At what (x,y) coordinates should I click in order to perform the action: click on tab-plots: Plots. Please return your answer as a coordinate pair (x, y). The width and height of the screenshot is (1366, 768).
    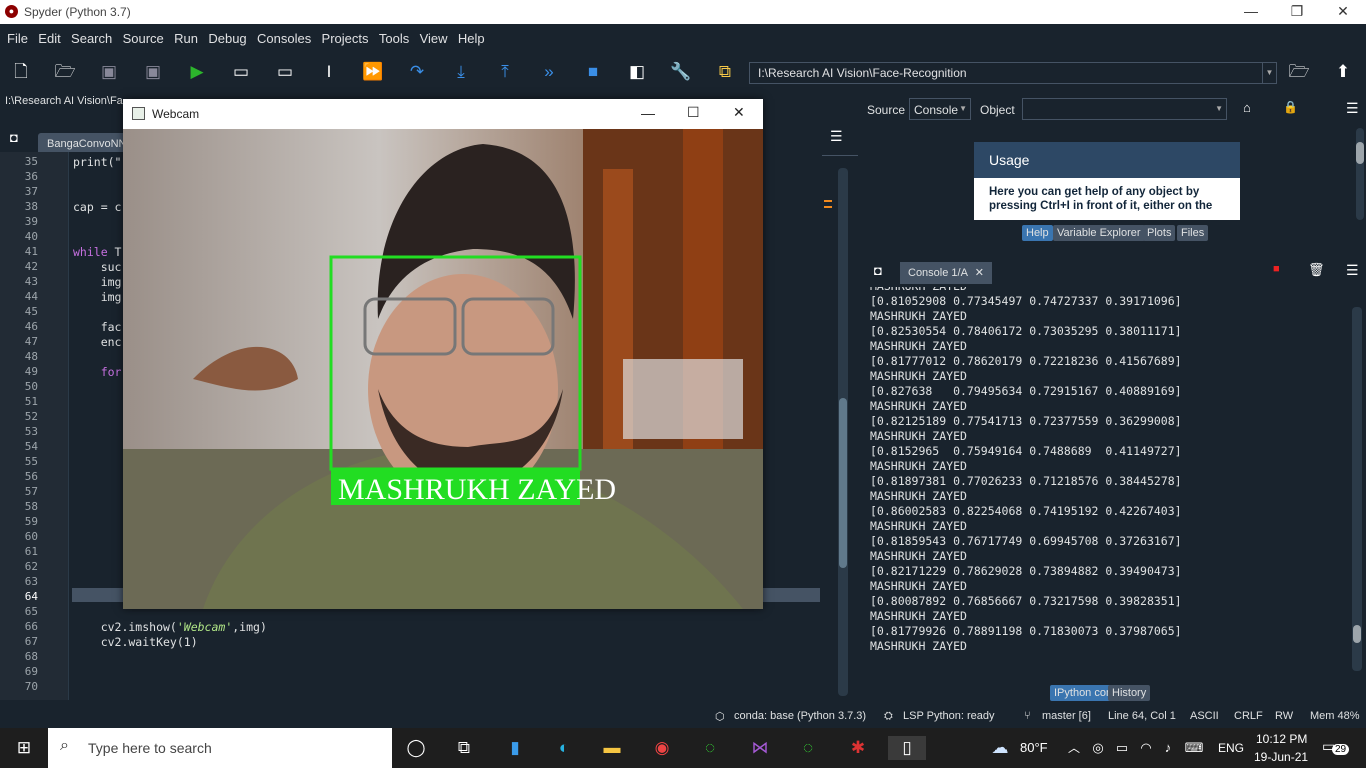
    Looking at the image, I should click on (1159, 233).